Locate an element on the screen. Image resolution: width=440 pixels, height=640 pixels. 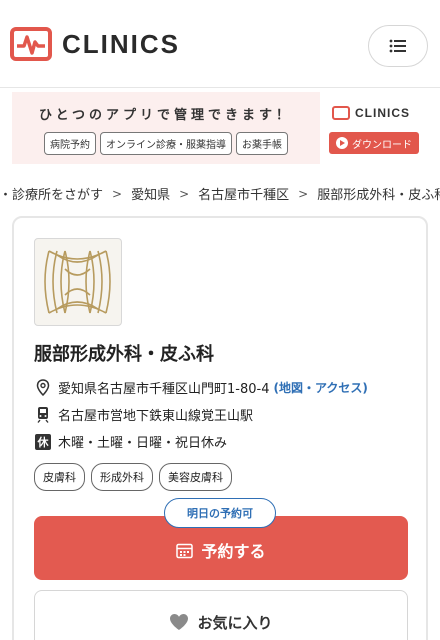
breadcrumb-item-search: 院・診療所をさがす is located at coordinates (51, 193).